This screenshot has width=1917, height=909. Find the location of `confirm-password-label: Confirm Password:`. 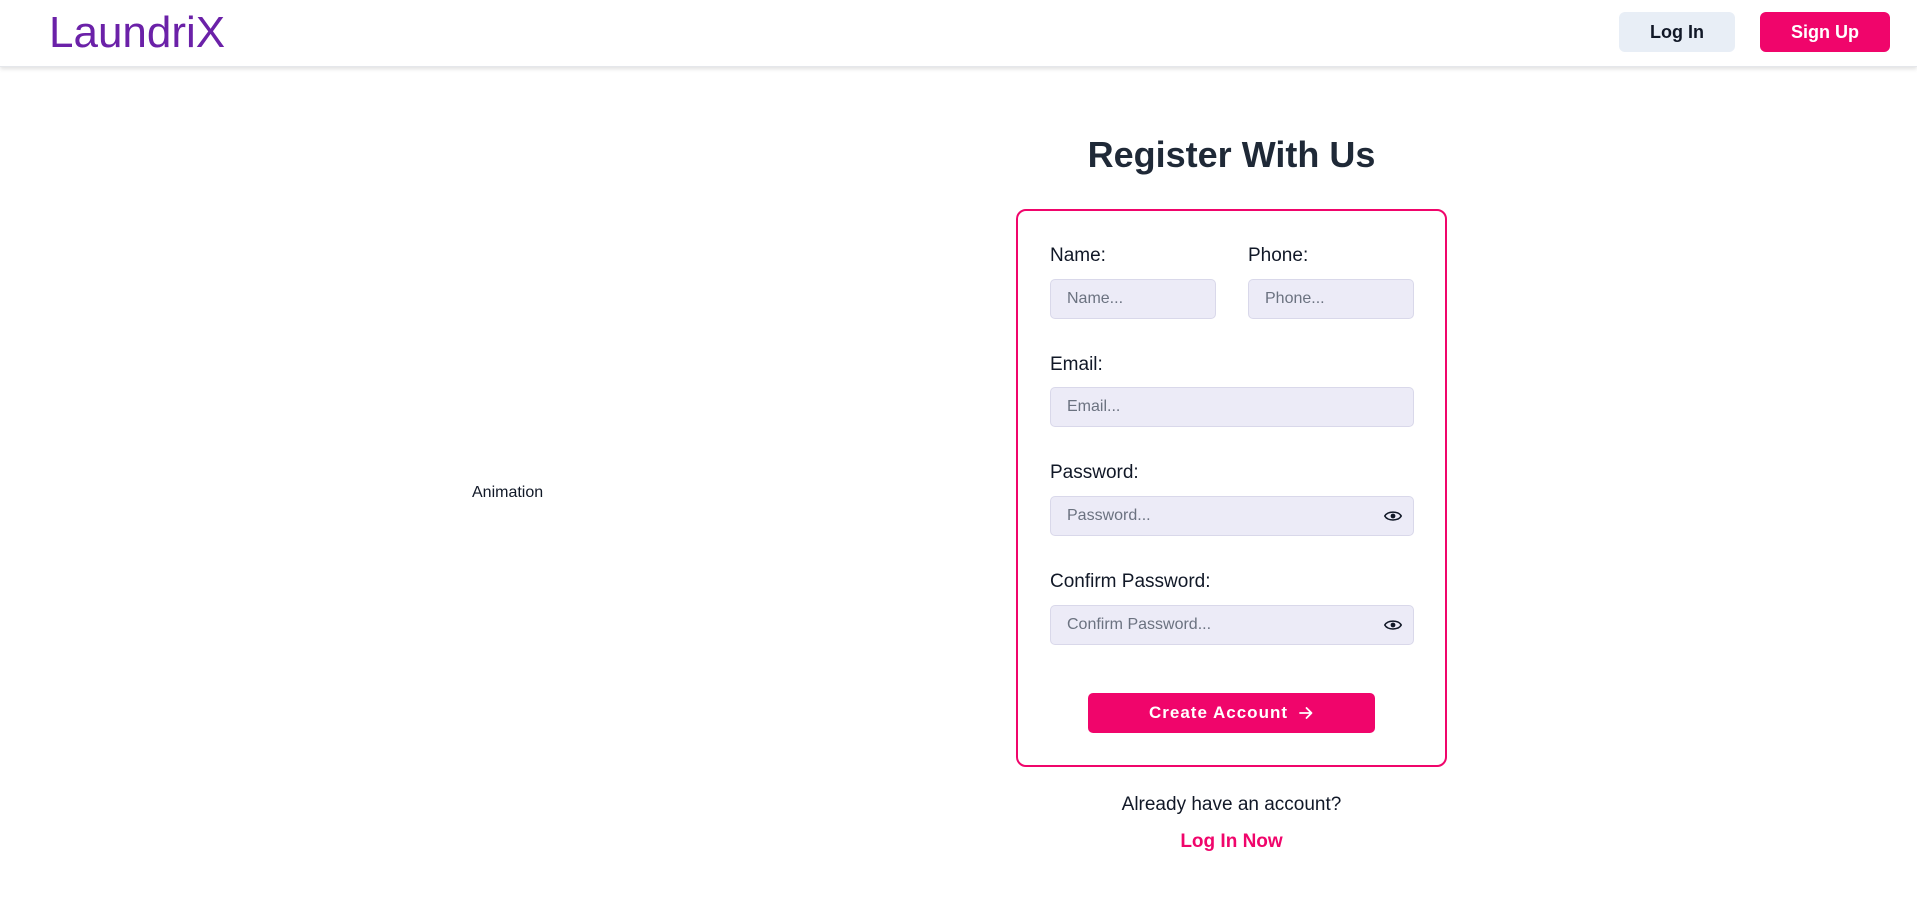

confirm-password-label: Confirm Password: is located at coordinates (1130, 581).